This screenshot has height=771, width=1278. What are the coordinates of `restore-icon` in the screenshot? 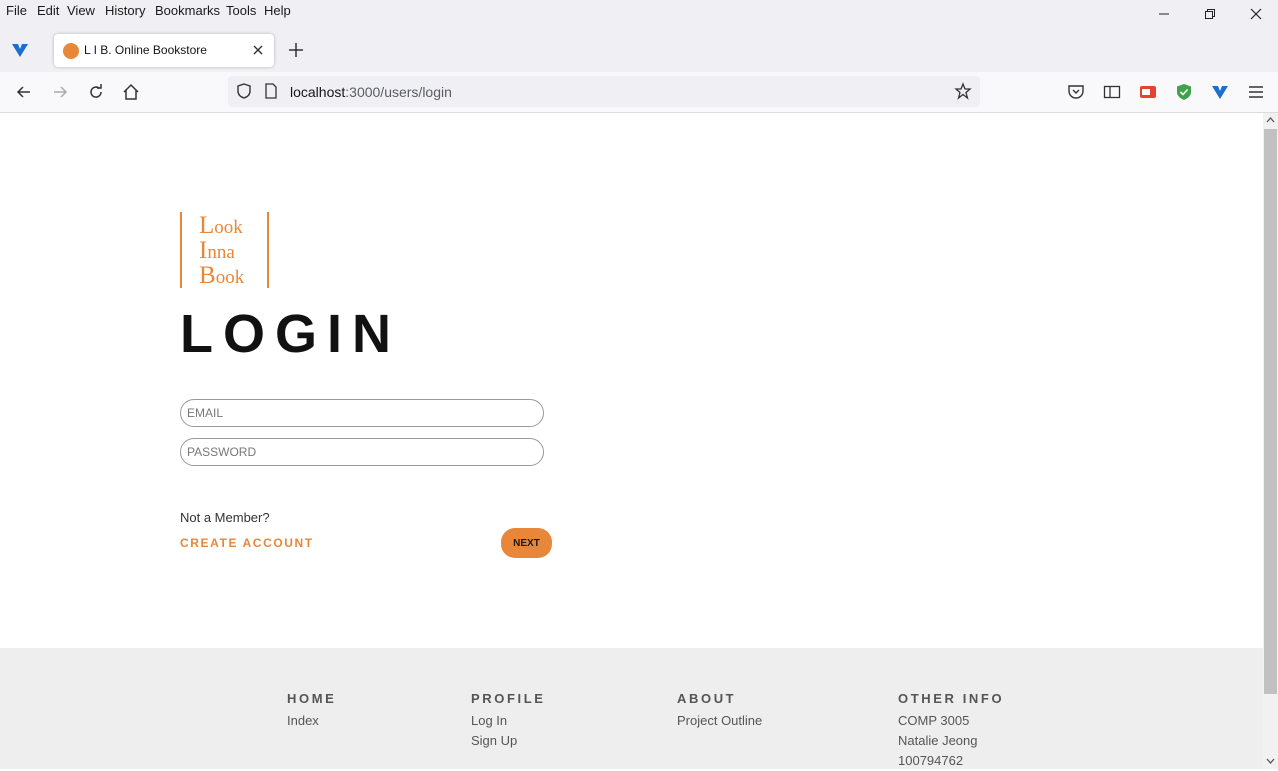 It's located at (1210, 14).